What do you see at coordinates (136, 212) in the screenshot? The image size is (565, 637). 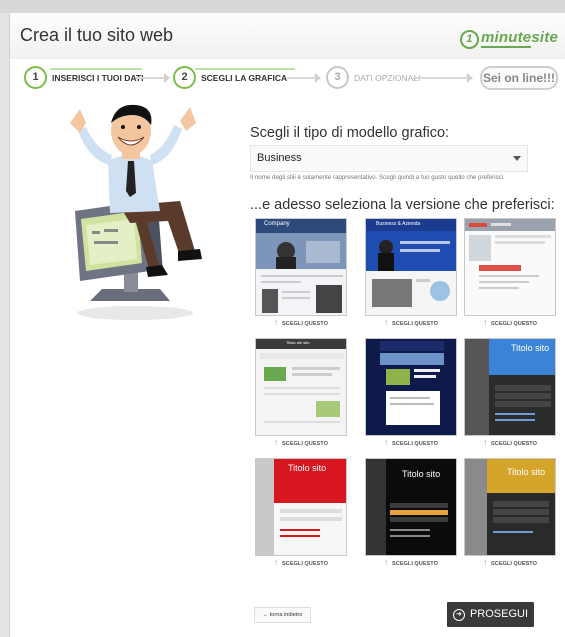 I see `happy-man-illustration` at bounding box center [136, 212].